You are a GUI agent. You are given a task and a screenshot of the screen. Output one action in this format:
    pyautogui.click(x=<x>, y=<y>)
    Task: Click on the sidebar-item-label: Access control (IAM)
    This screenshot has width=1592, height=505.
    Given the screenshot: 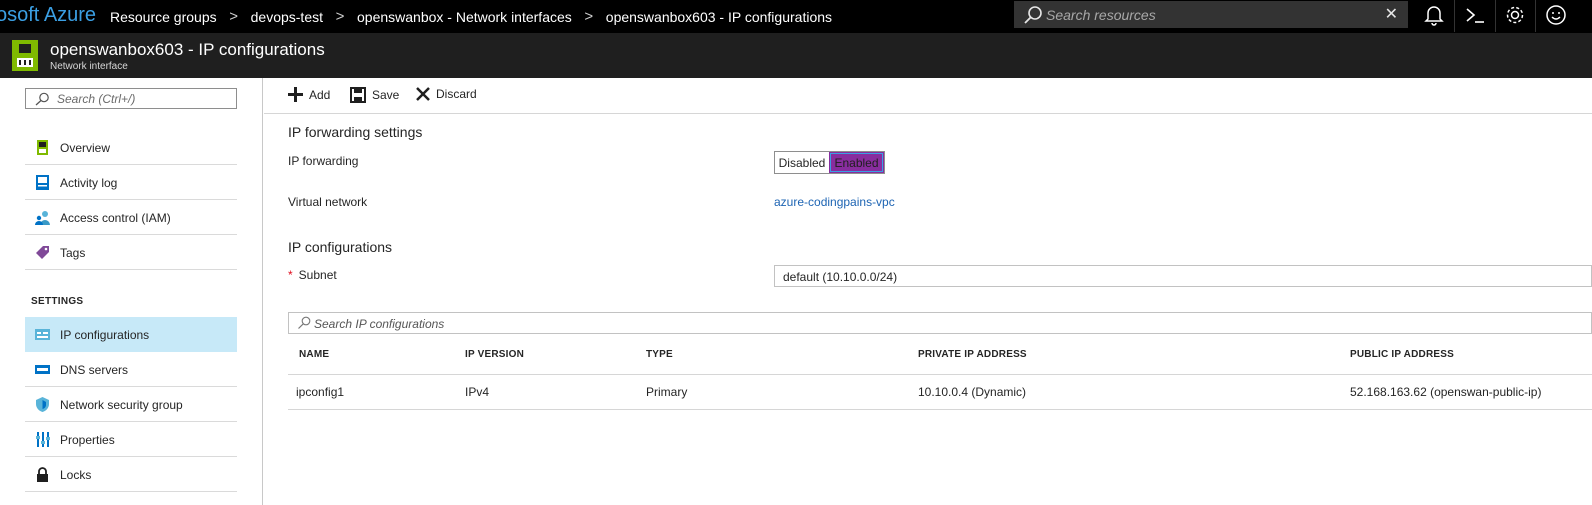 What is the action you would take?
    pyautogui.click(x=115, y=218)
    